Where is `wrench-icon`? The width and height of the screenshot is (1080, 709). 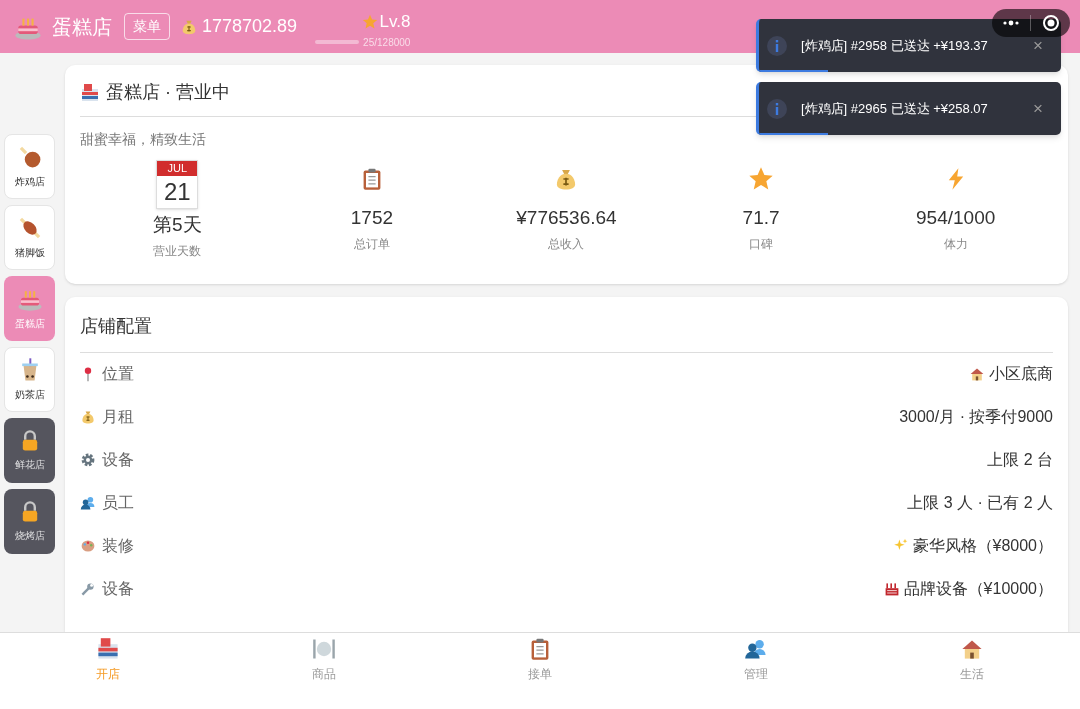
wrench-icon is located at coordinates (88, 589).